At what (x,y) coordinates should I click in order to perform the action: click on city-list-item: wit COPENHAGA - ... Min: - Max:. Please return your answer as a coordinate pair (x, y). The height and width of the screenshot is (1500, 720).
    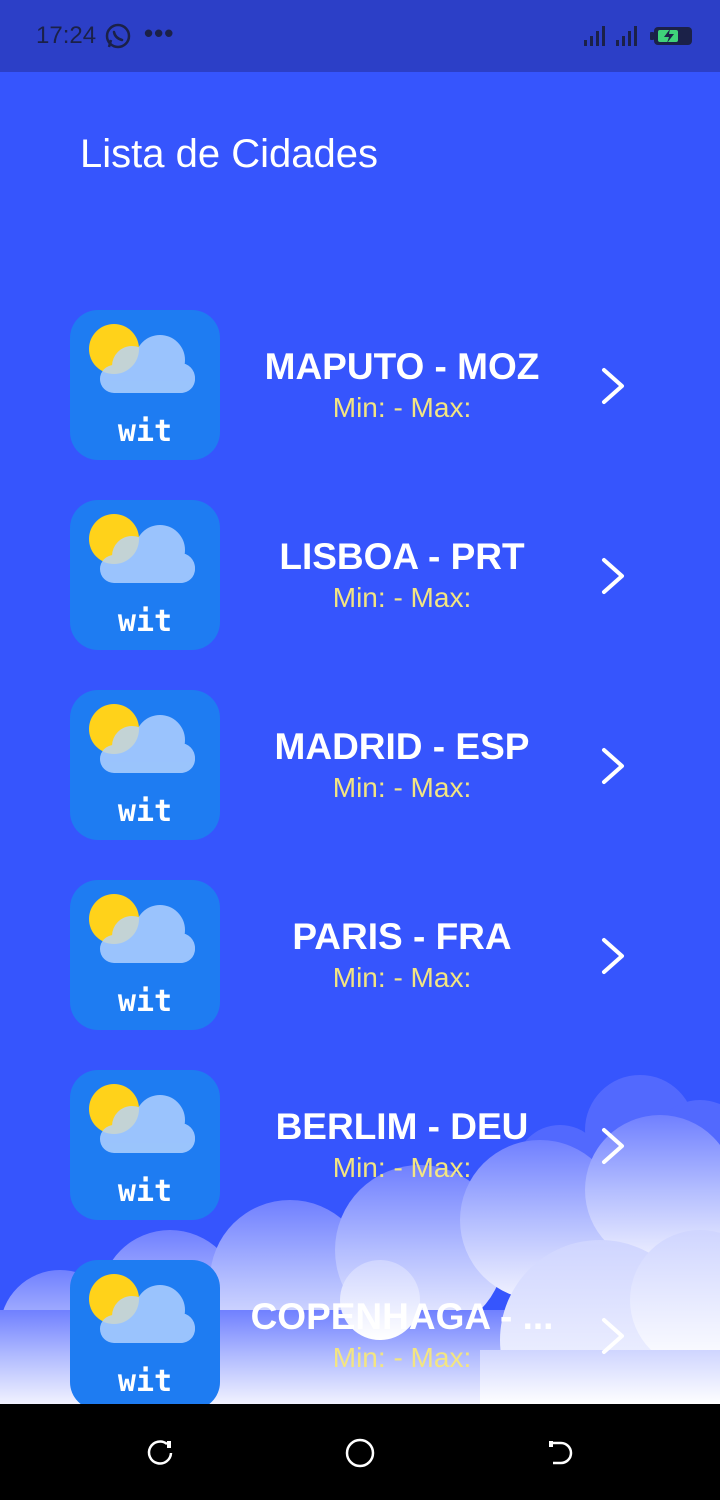
    Looking at the image, I should click on (360, 1332).